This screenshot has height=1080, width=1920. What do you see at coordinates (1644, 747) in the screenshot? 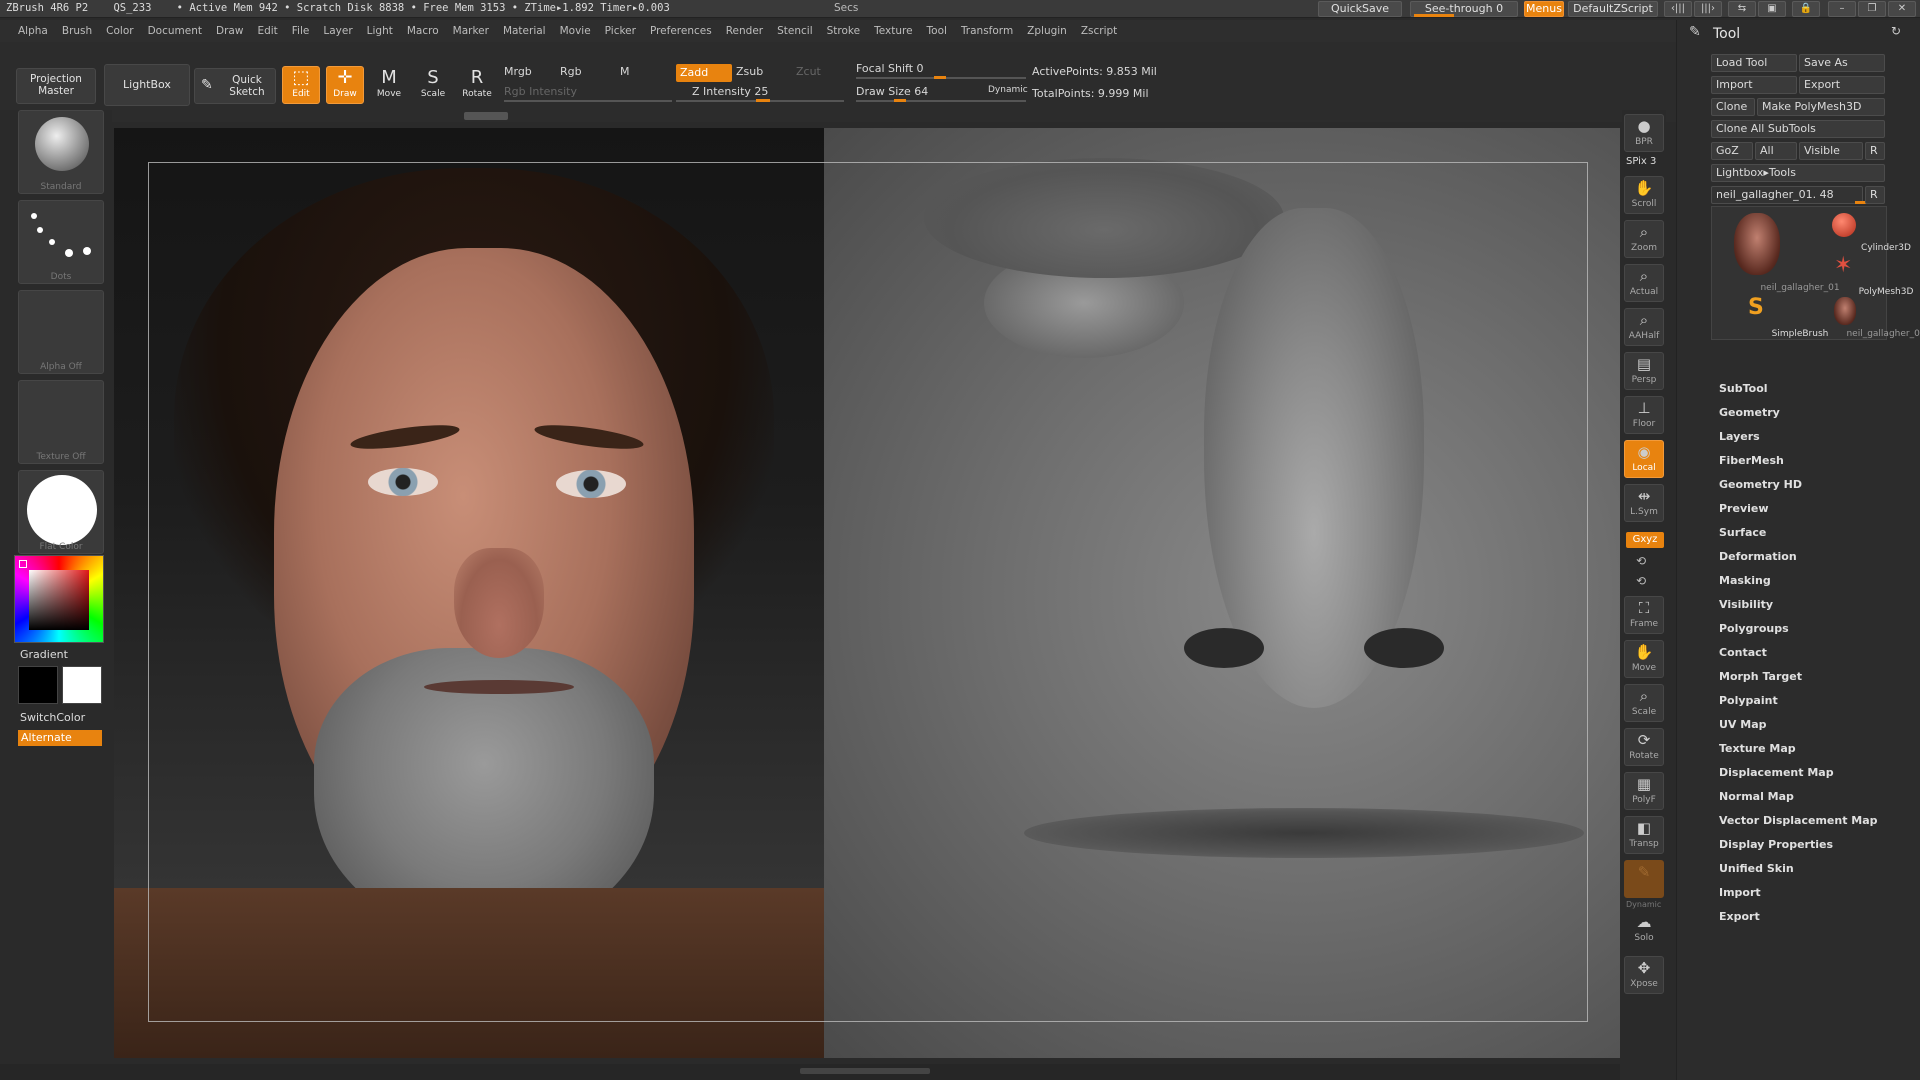
I see `rotate-view-button: ⟳ Rotate` at bounding box center [1644, 747].